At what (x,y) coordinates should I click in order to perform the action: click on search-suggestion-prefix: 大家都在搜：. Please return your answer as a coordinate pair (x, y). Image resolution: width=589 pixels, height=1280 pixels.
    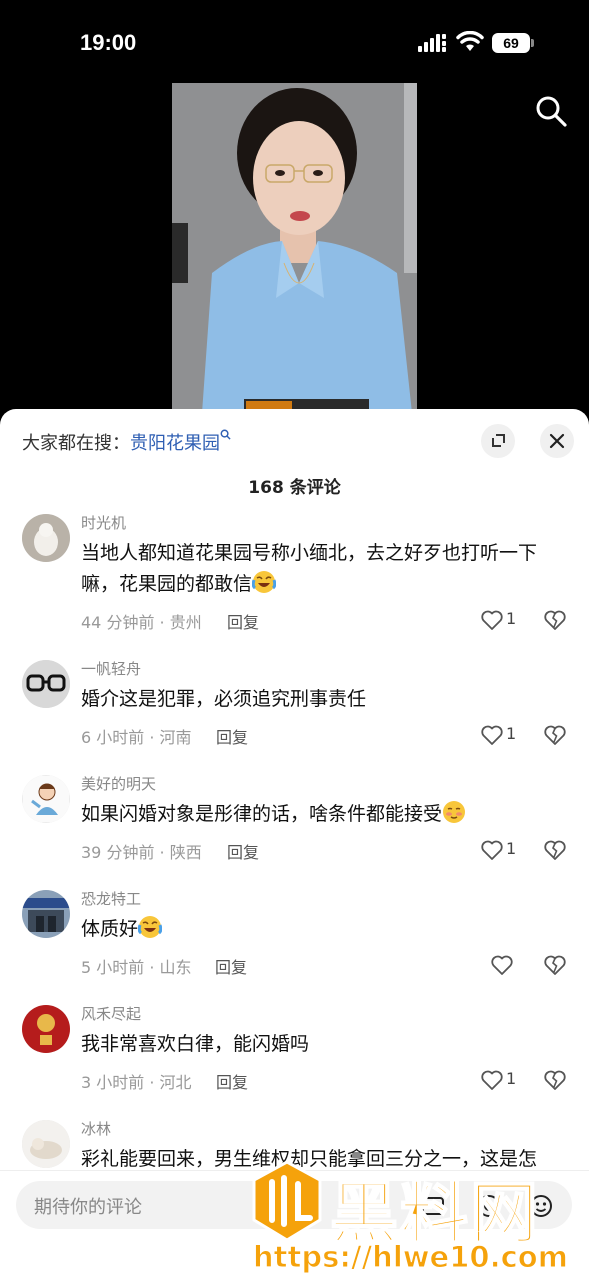
    Looking at the image, I should click on (76, 443).